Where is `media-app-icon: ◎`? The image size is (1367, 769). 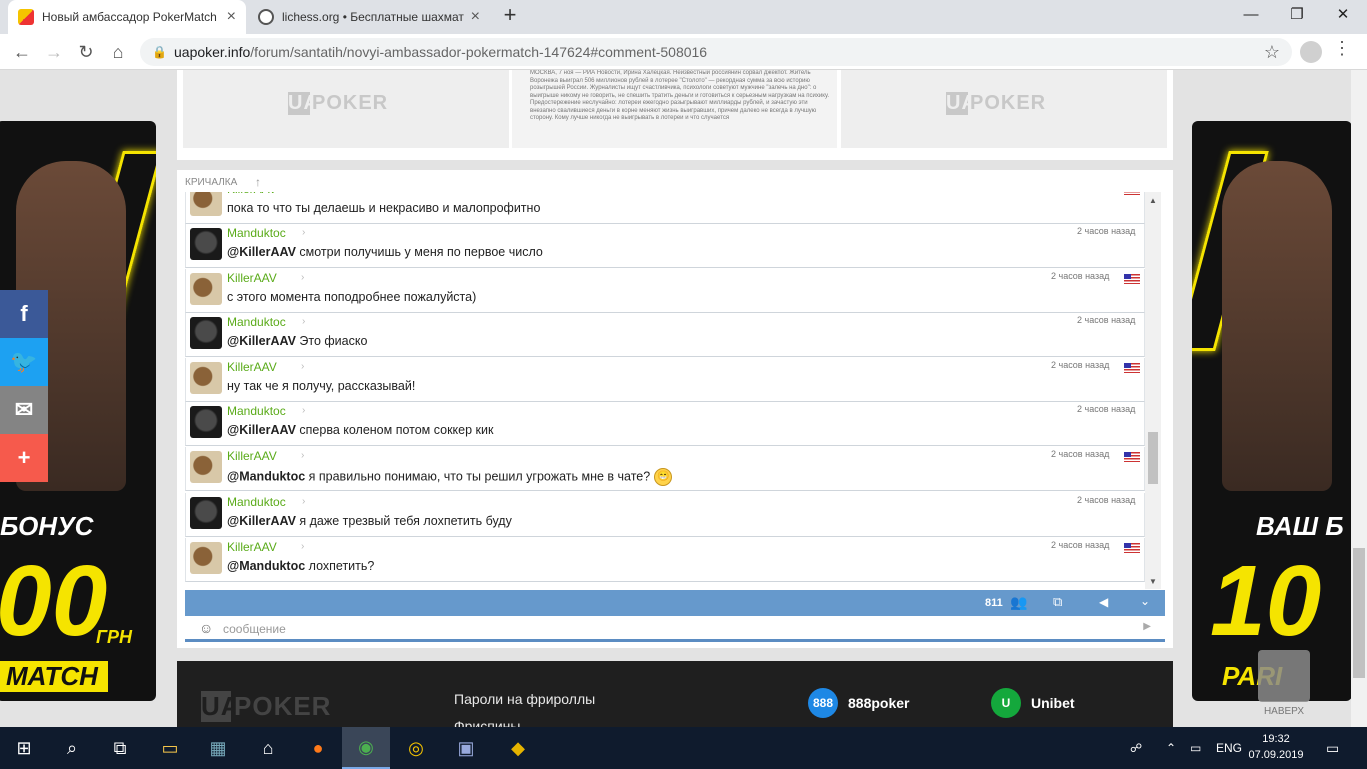
media-app-icon: ◎ is located at coordinates (416, 748).